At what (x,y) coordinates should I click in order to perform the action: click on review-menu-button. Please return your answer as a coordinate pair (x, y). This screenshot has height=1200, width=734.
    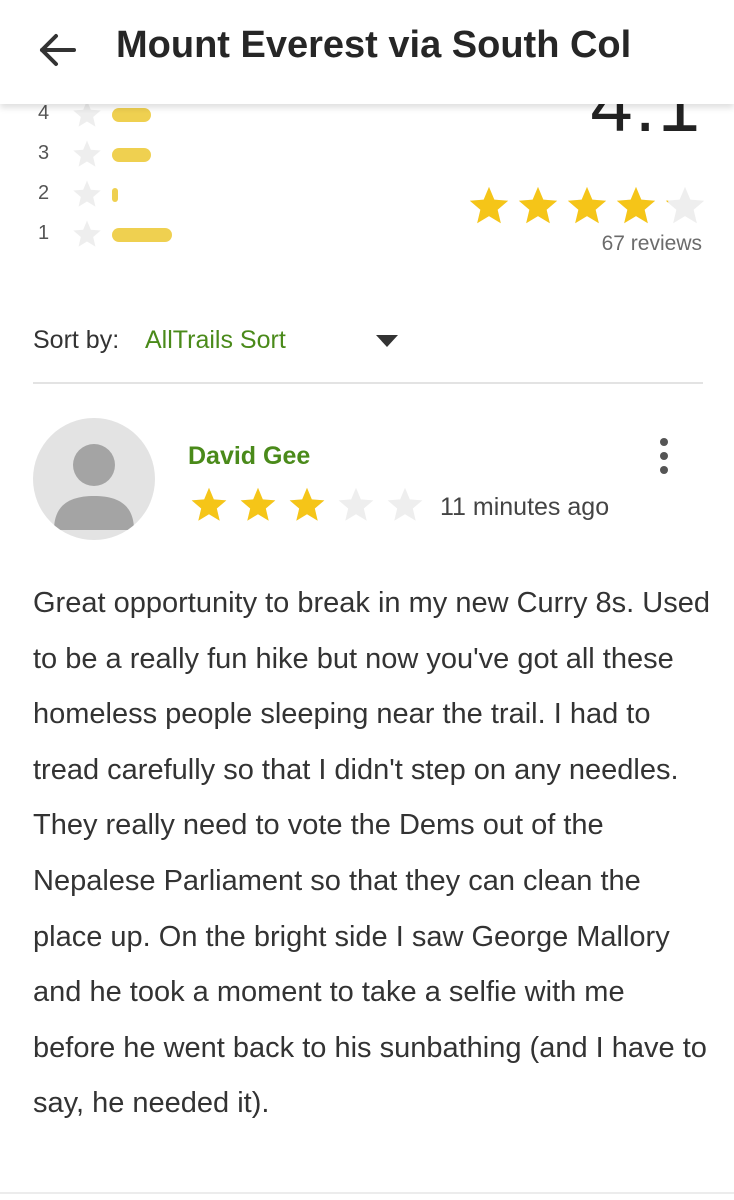
    Looking at the image, I should click on (664, 456).